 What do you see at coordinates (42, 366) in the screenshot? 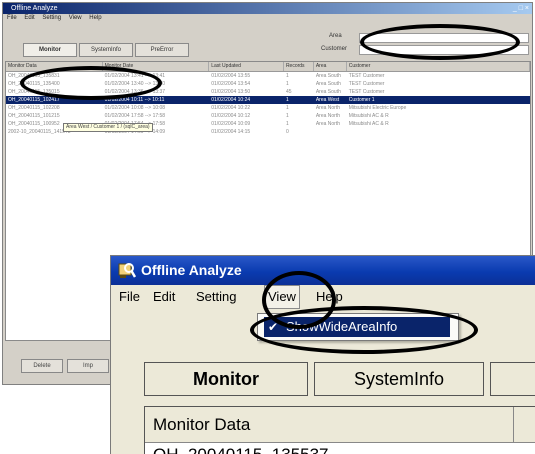
I see `bg-delete-button: Delete` at bounding box center [42, 366].